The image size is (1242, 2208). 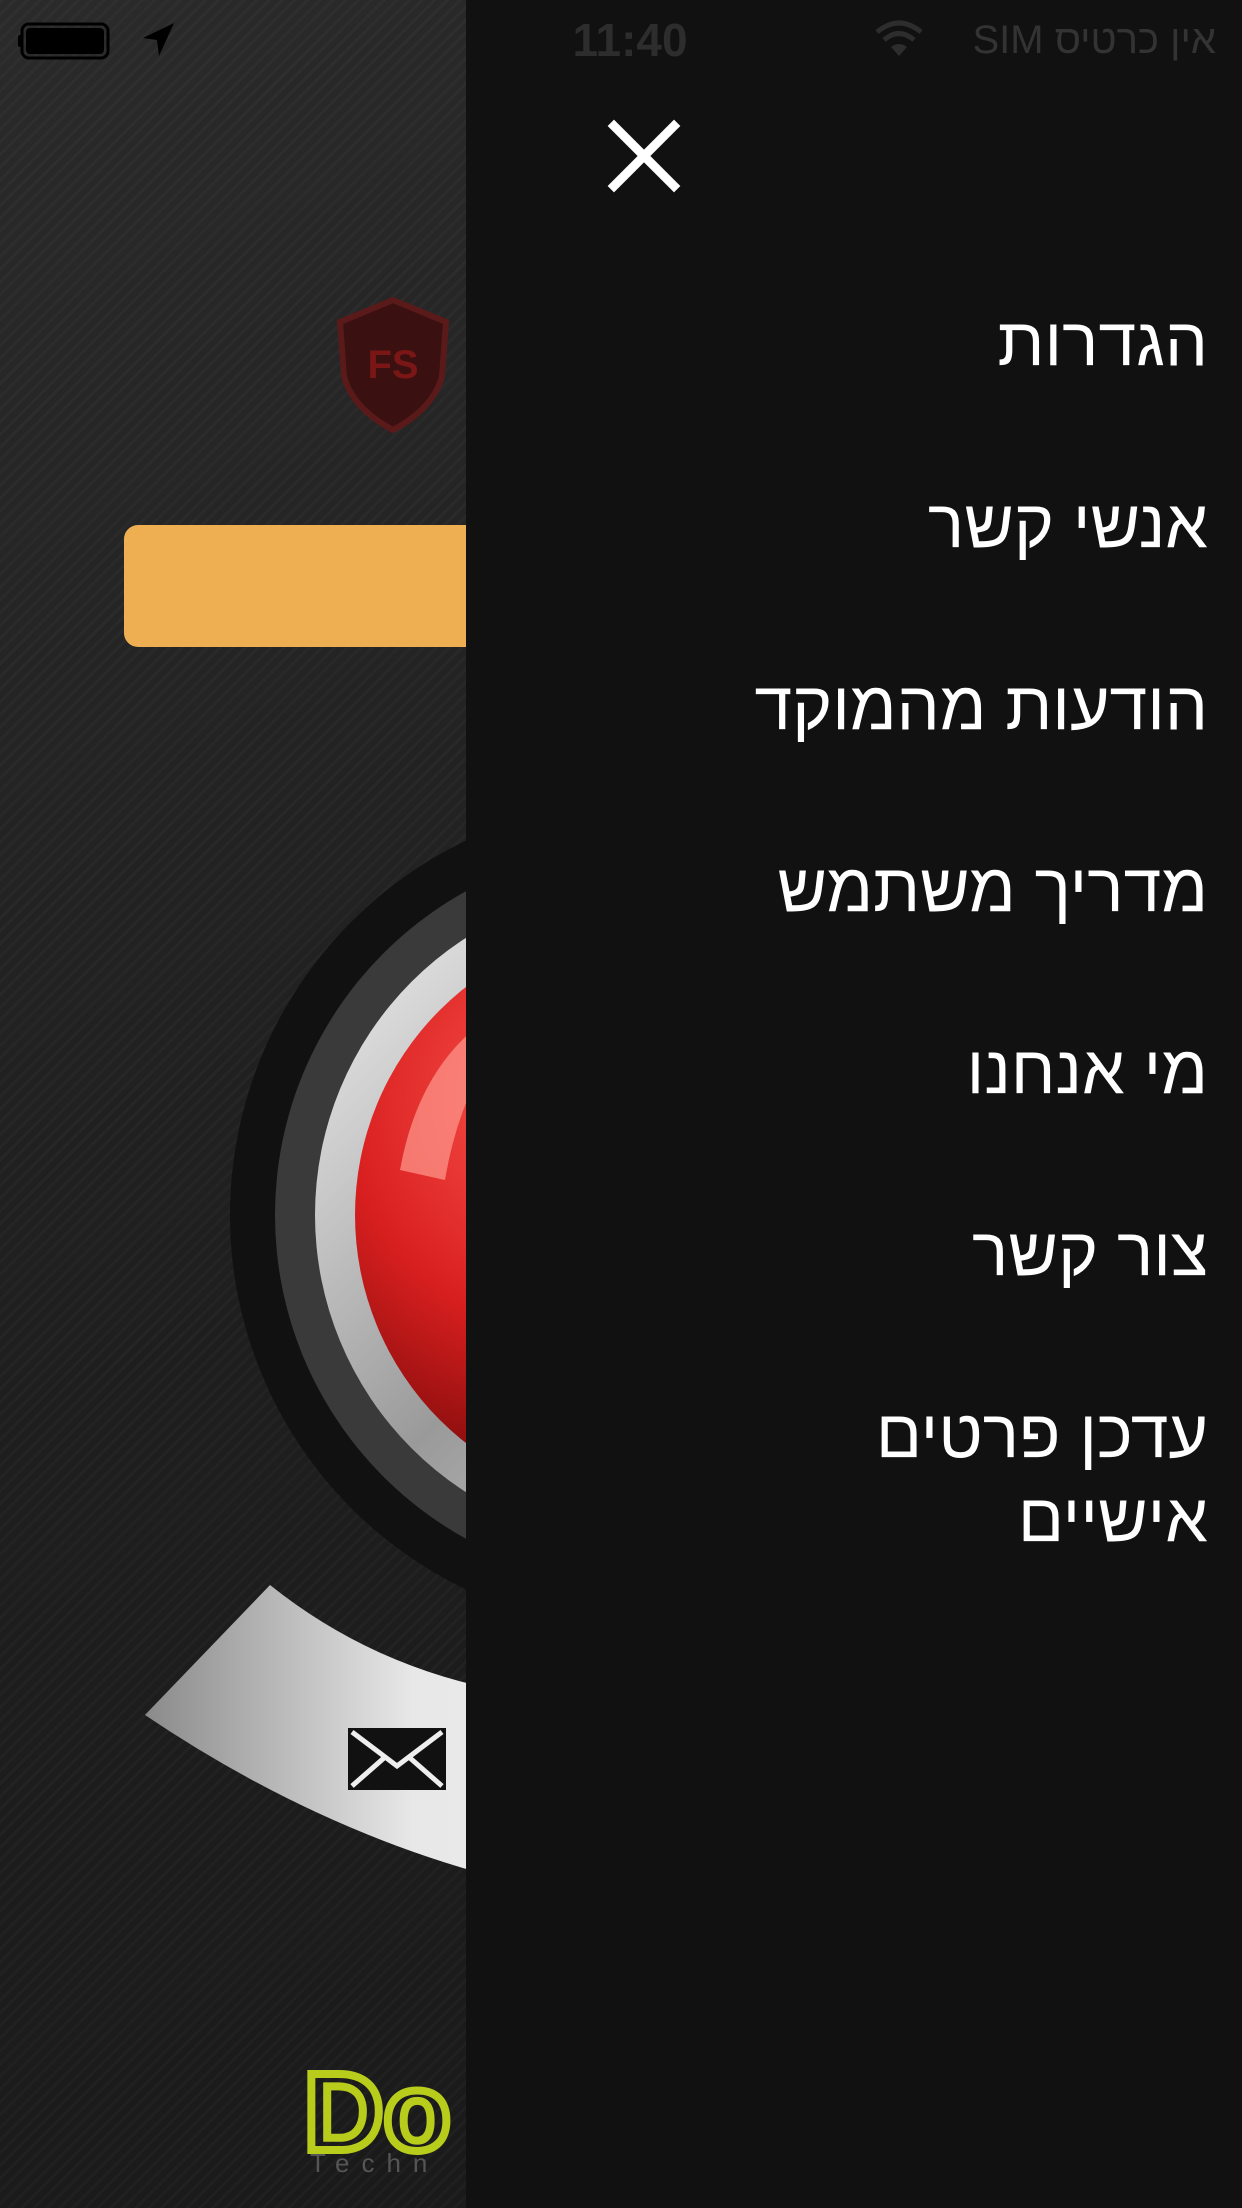 I want to click on battery-icon, so click(x=64, y=41).